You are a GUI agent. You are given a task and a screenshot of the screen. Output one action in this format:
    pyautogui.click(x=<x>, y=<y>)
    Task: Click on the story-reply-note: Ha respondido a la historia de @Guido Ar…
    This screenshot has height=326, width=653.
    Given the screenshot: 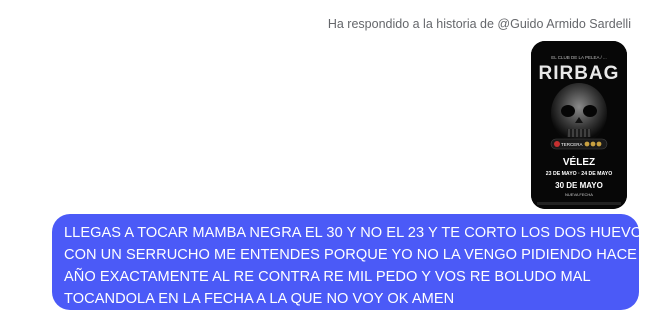 What is the action you would take?
    pyautogui.click(x=479, y=24)
    